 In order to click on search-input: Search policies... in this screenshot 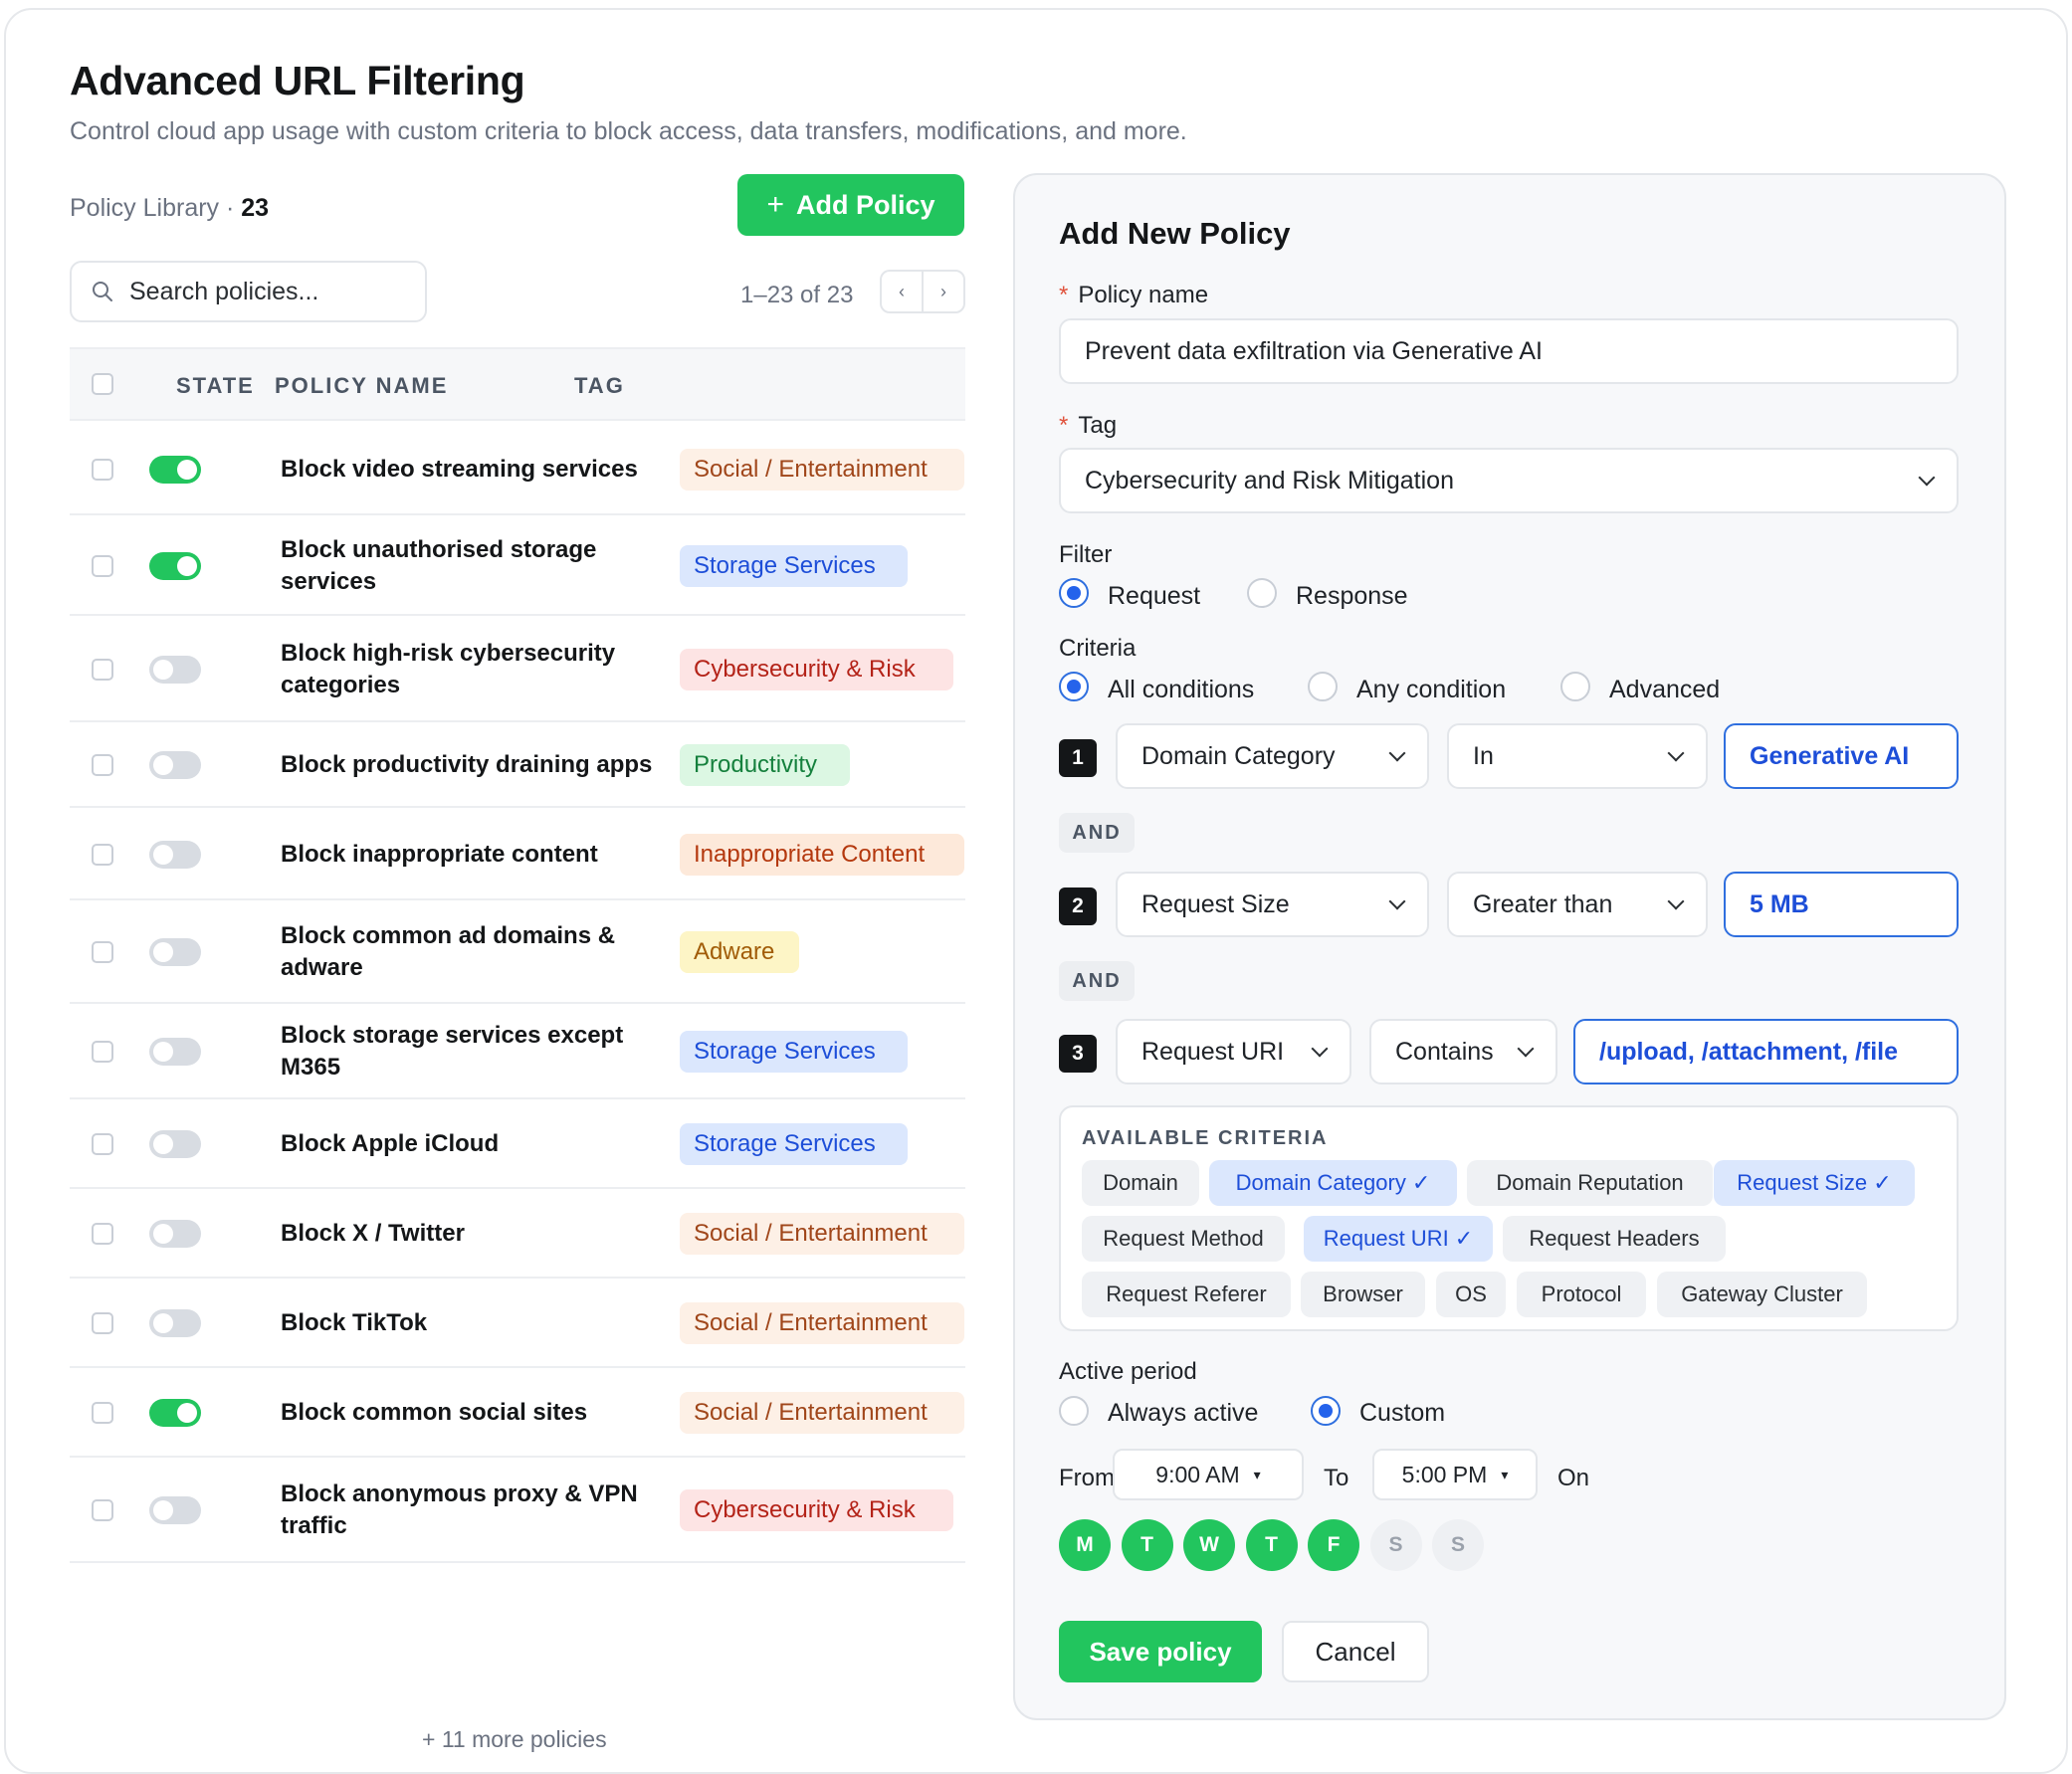, I will do `click(248, 291)`.